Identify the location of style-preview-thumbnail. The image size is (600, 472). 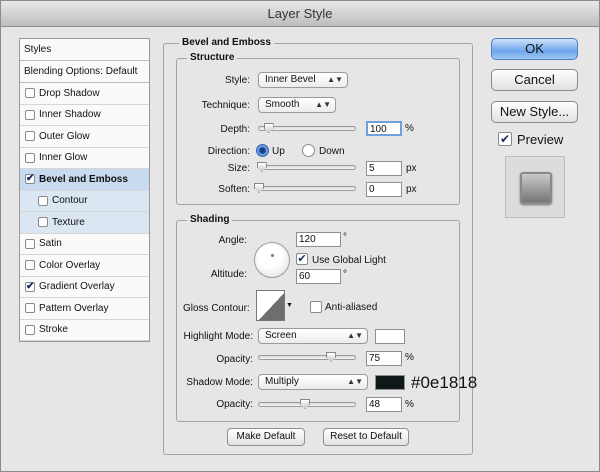
(535, 187).